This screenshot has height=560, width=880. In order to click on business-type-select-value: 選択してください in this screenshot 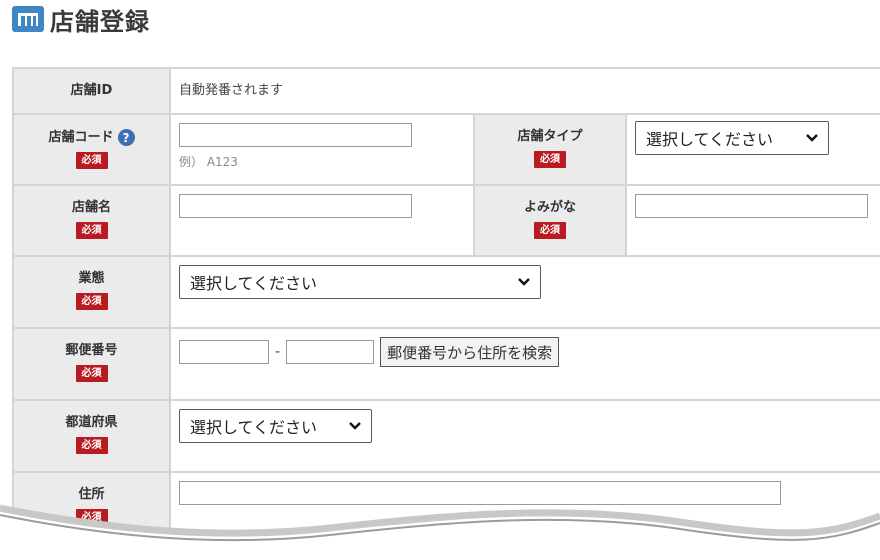, I will do `click(254, 283)`.